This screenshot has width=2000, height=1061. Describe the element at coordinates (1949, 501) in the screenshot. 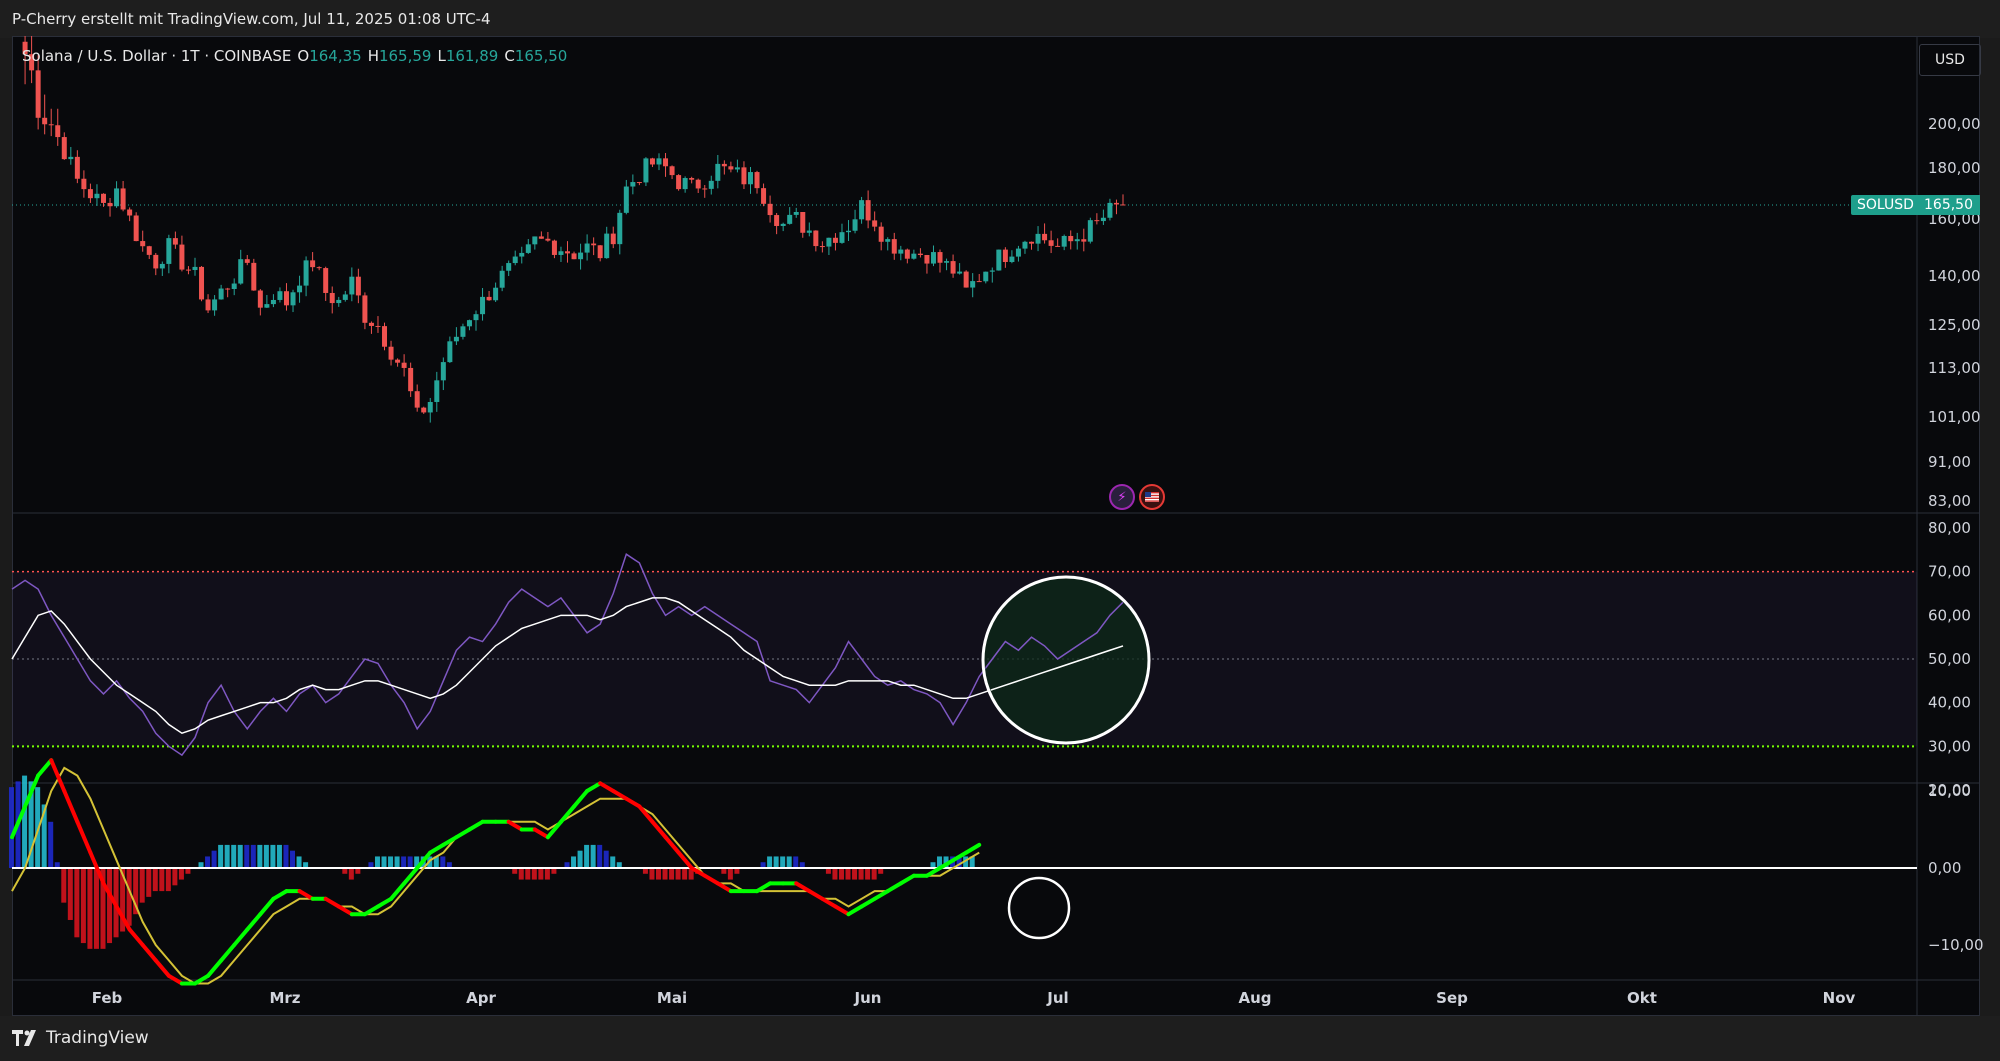

I see `price-axis-label: 83,00` at that location.